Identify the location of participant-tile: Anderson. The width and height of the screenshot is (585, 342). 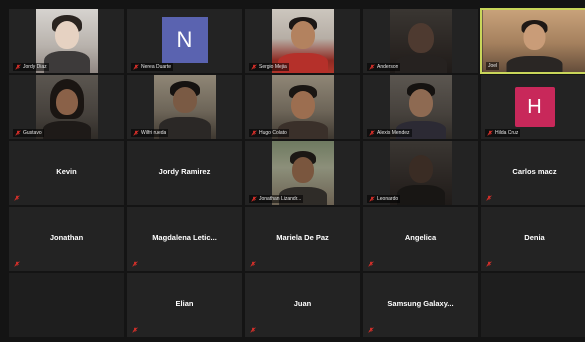
(420, 41).